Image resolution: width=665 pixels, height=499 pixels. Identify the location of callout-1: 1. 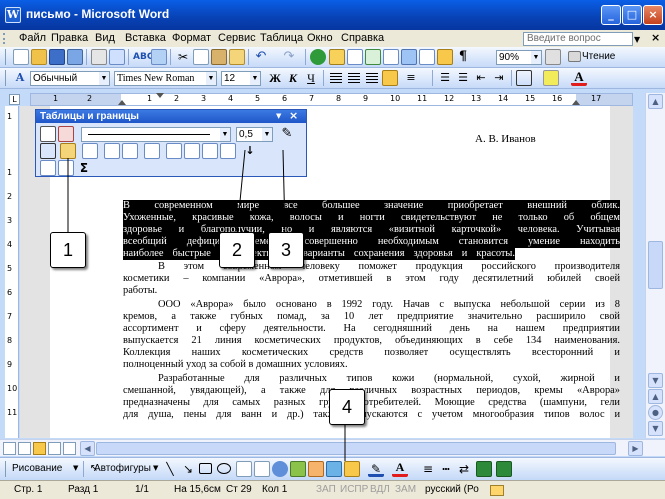
(68, 250).